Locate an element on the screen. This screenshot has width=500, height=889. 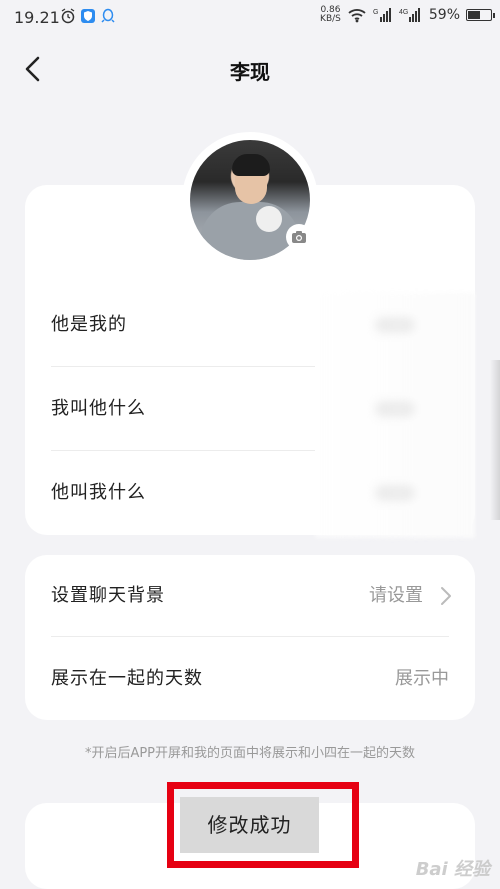
watermark: Bai 经验 is located at coordinates (452, 869).